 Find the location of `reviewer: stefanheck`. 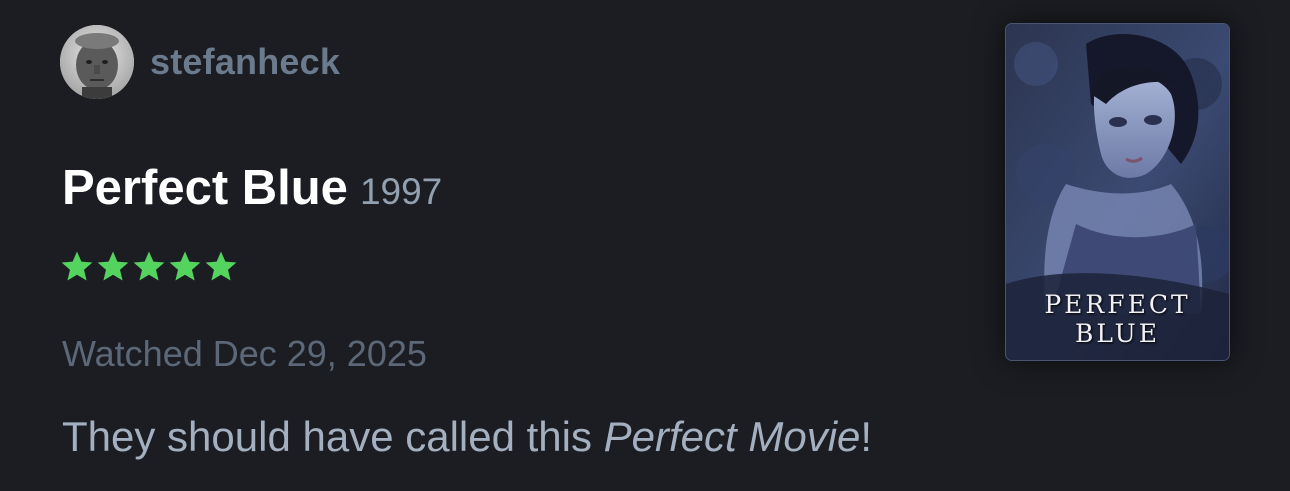

reviewer: stefanheck is located at coordinates (200, 62).